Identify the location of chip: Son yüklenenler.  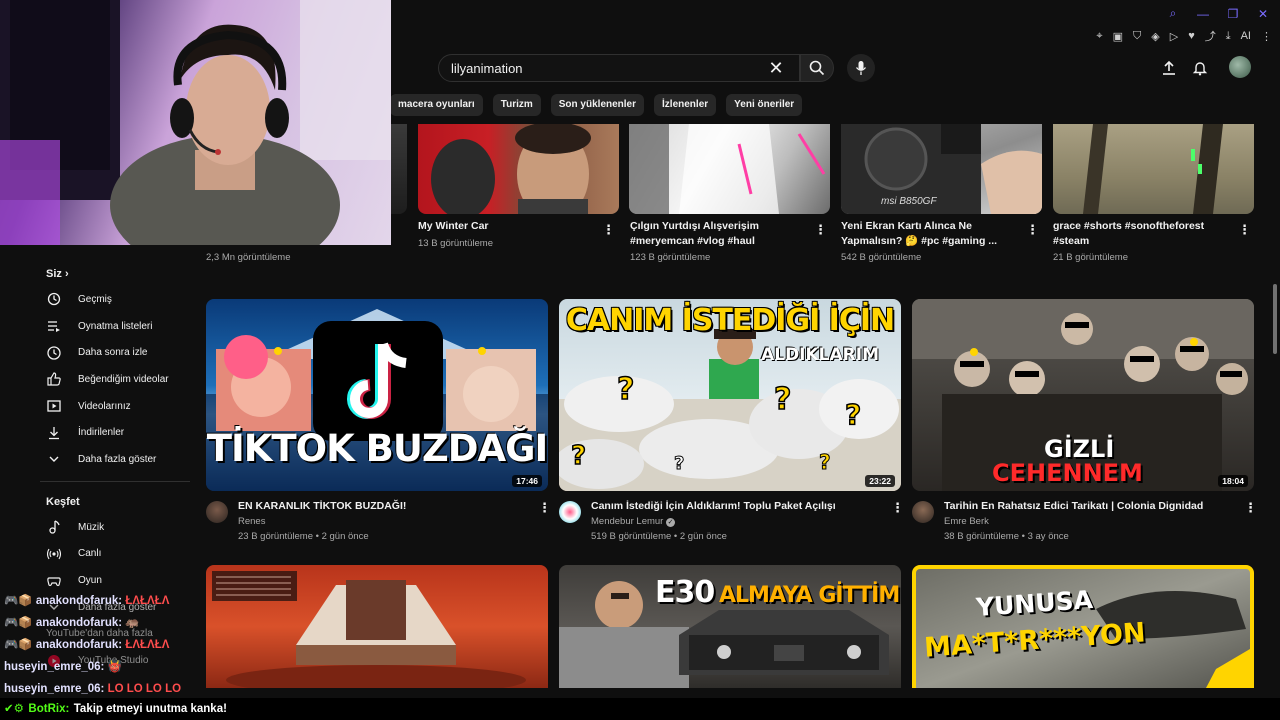
(597, 105).